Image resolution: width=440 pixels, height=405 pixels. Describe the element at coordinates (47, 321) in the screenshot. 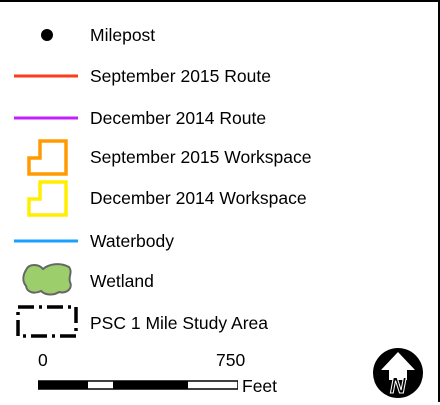

I see `study-area-boundary-icon` at that location.